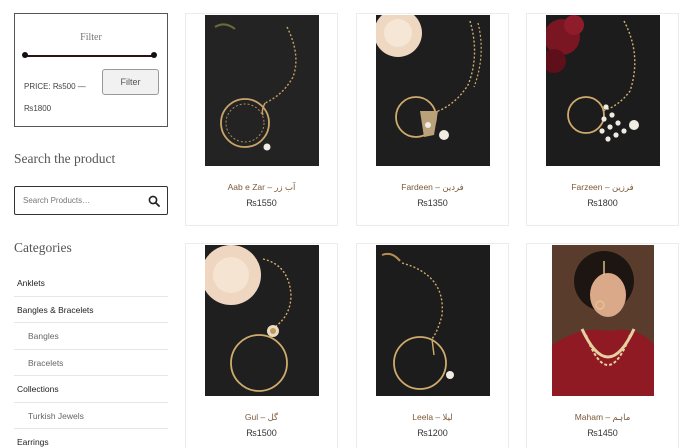 This screenshot has width=680, height=448. I want to click on product-card: Maham – ماہم ₨1450, so click(602, 345).